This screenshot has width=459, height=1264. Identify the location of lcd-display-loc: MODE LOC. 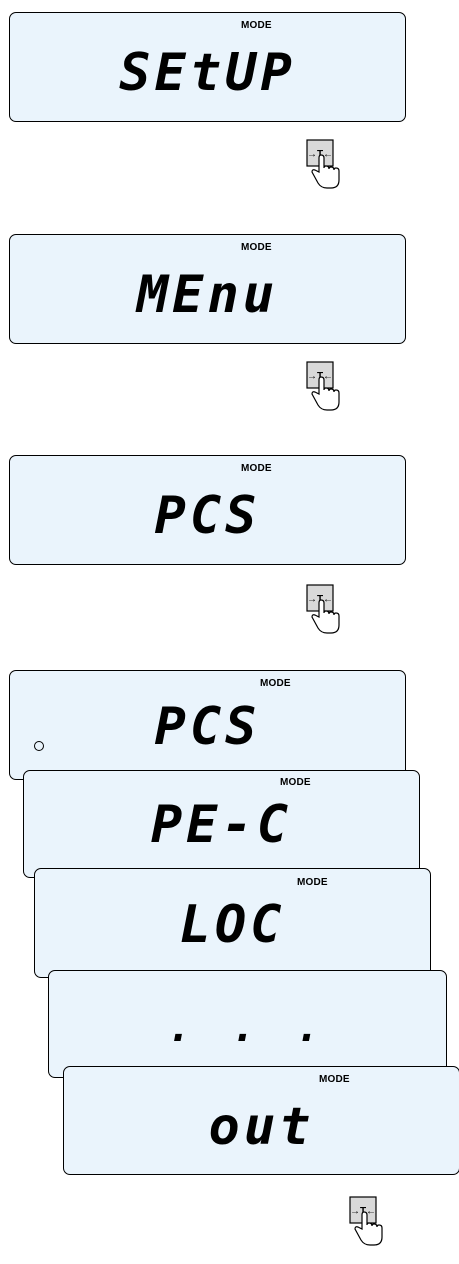
(232, 923).